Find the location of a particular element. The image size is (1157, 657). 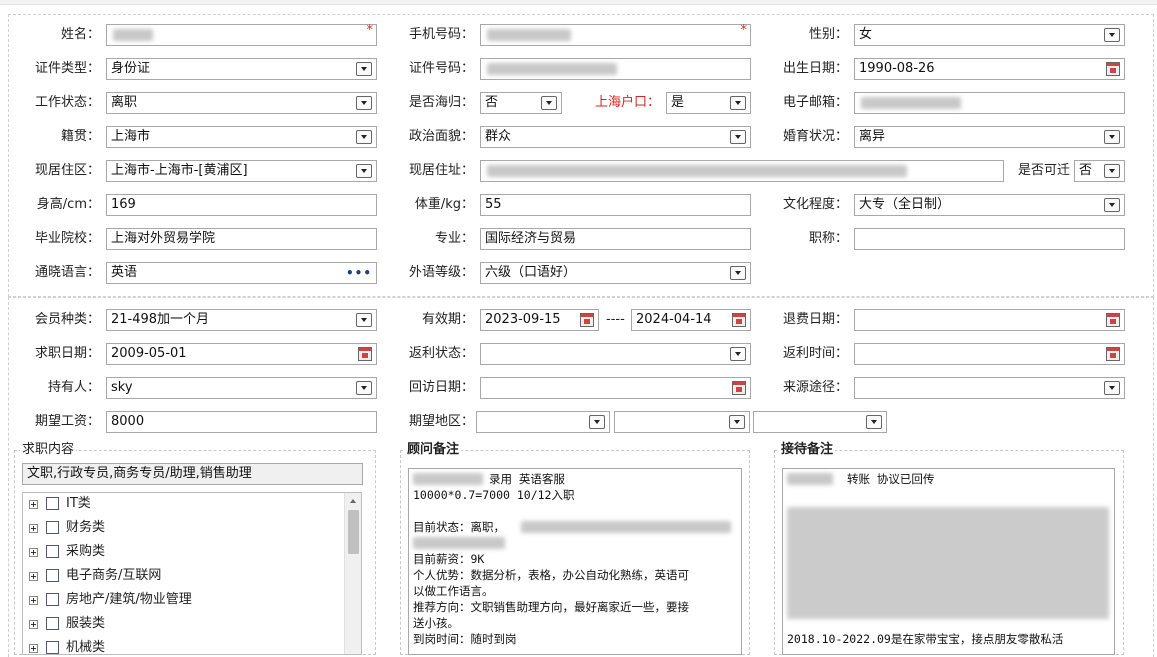

revisit-date-field is located at coordinates (615, 388).